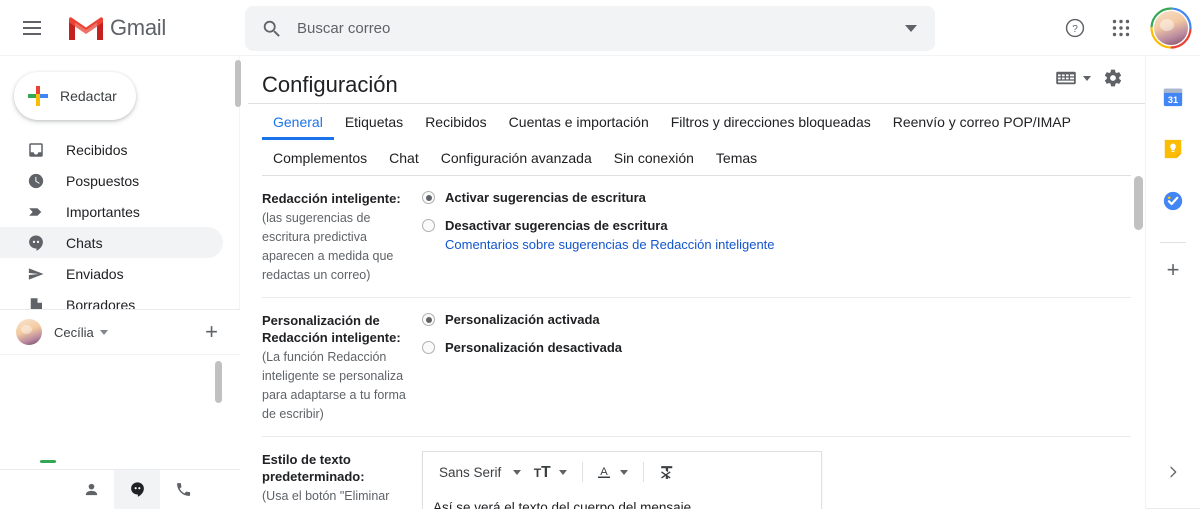 The width and height of the screenshot is (1200, 509). I want to click on apps-grid-icon, so click(1121, 28).